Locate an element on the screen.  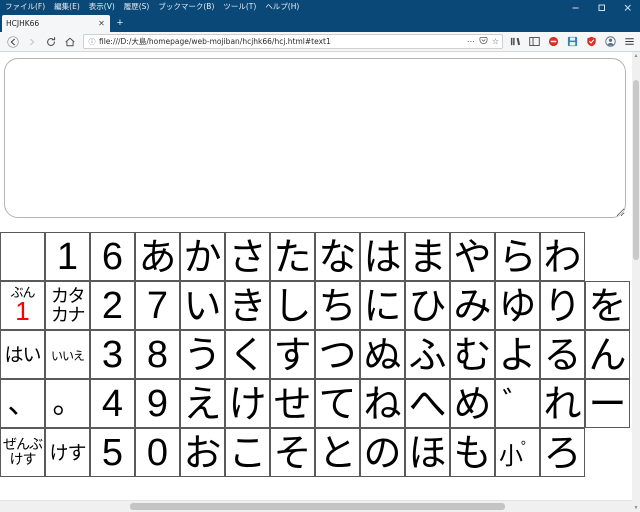
menu-item-view: 表示(V) is located at coordinates (102, 7).